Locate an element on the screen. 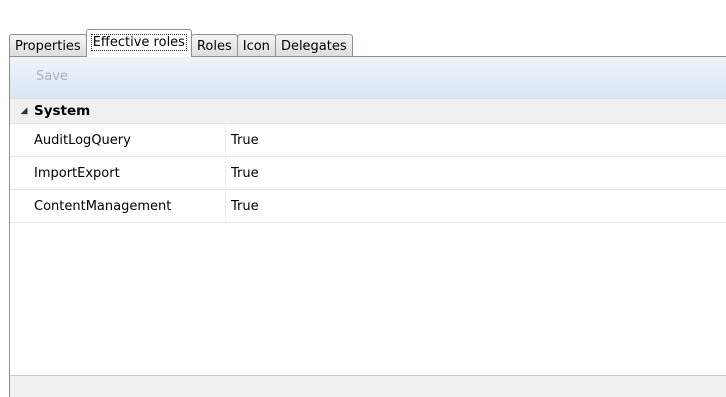 The width and height of the screenshot is (726, 397). table-row: ImportExport True is located at coordinates (368, 173).